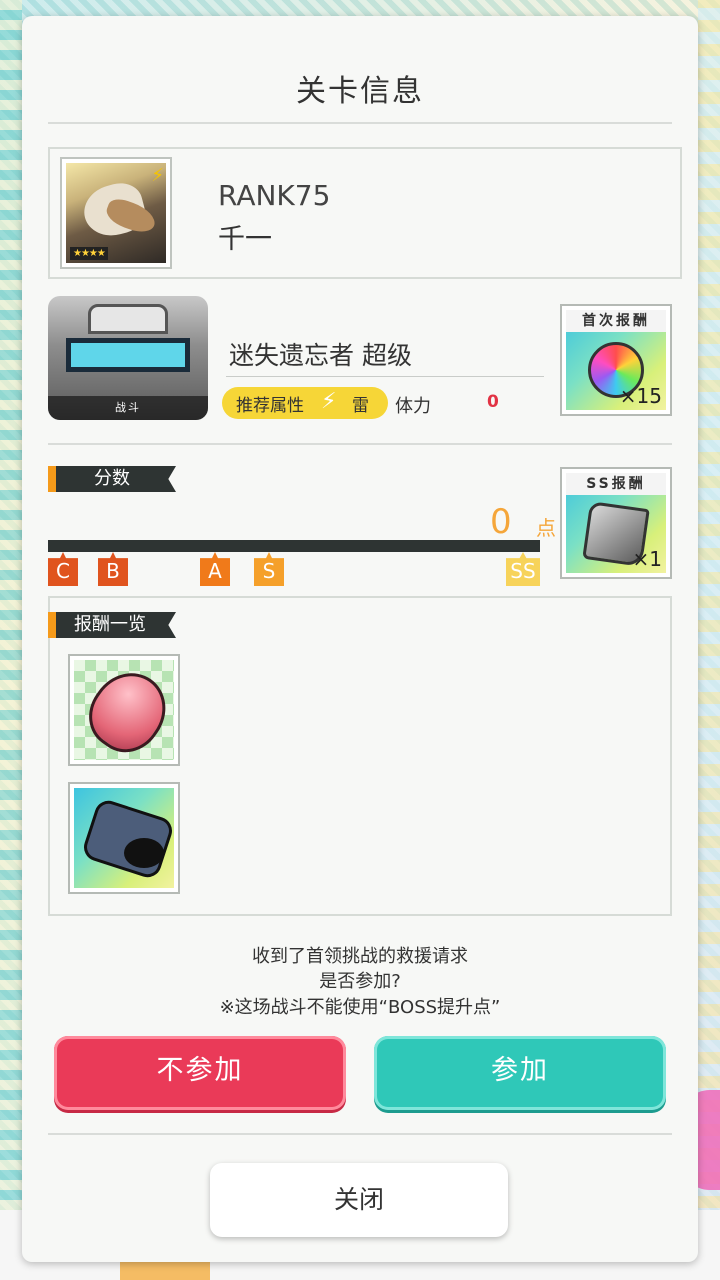 This screenshot has width=720, height=1280. I want to click on score-progress-bar, so click(294, 546).